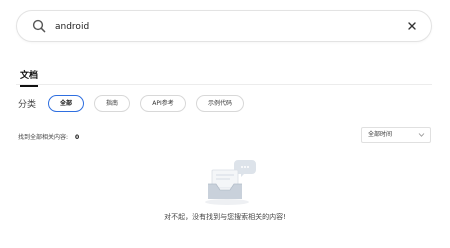  I want to click on close-icon, so click(412, 26).